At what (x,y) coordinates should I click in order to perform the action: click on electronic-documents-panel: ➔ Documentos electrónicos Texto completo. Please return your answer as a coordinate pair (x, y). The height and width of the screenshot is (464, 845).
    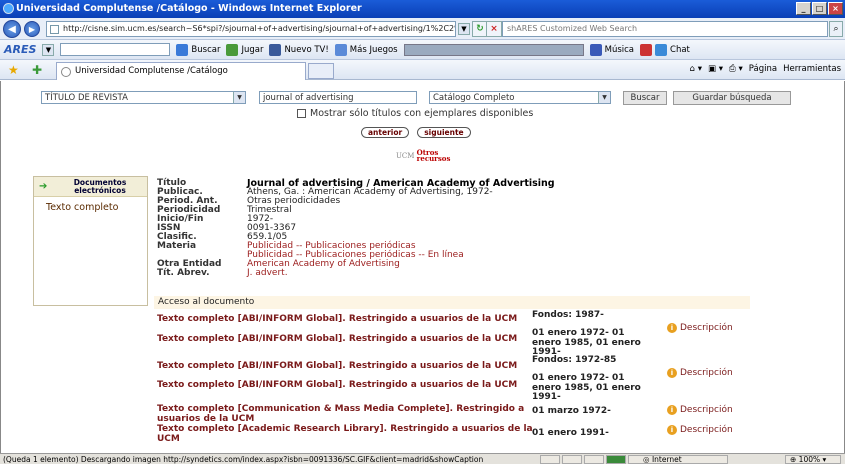
    Looking at the image, I should click on (90, 241).